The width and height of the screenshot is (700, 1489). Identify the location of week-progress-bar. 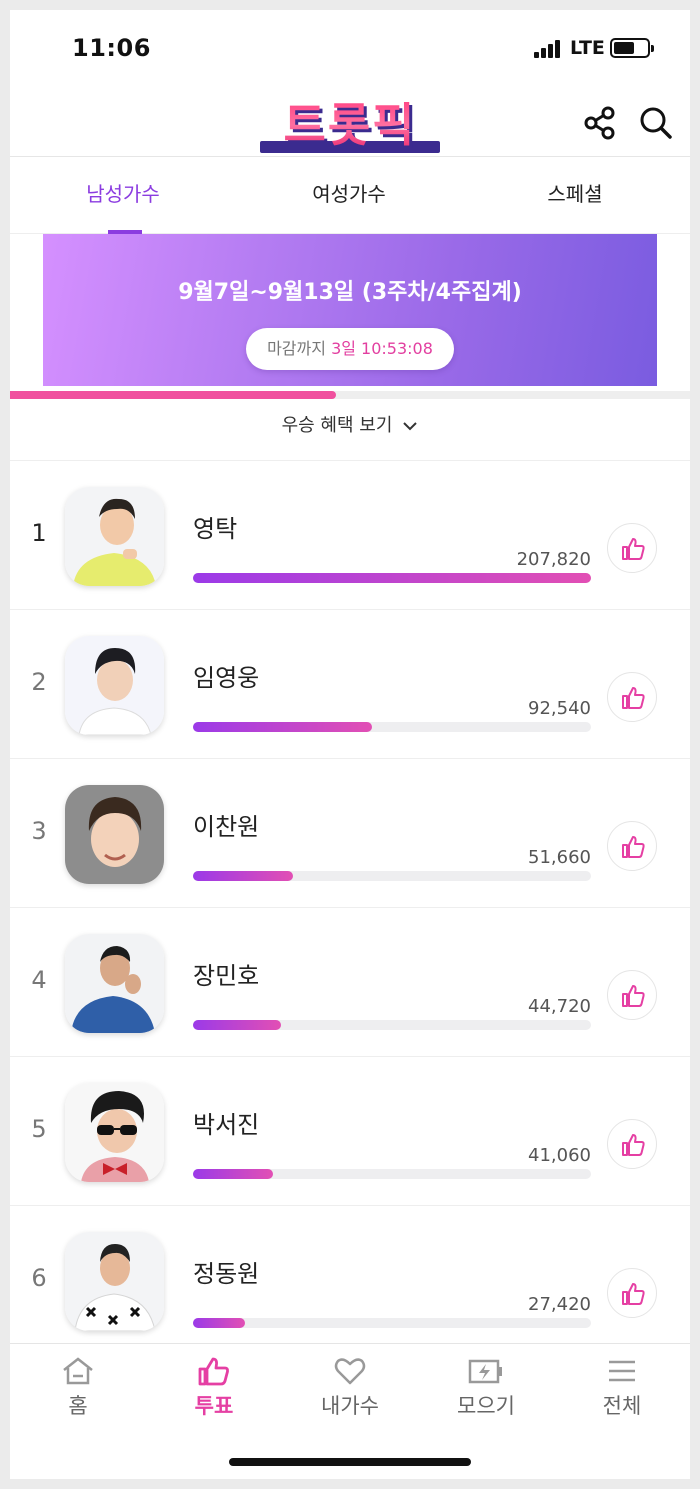
(350, 395).